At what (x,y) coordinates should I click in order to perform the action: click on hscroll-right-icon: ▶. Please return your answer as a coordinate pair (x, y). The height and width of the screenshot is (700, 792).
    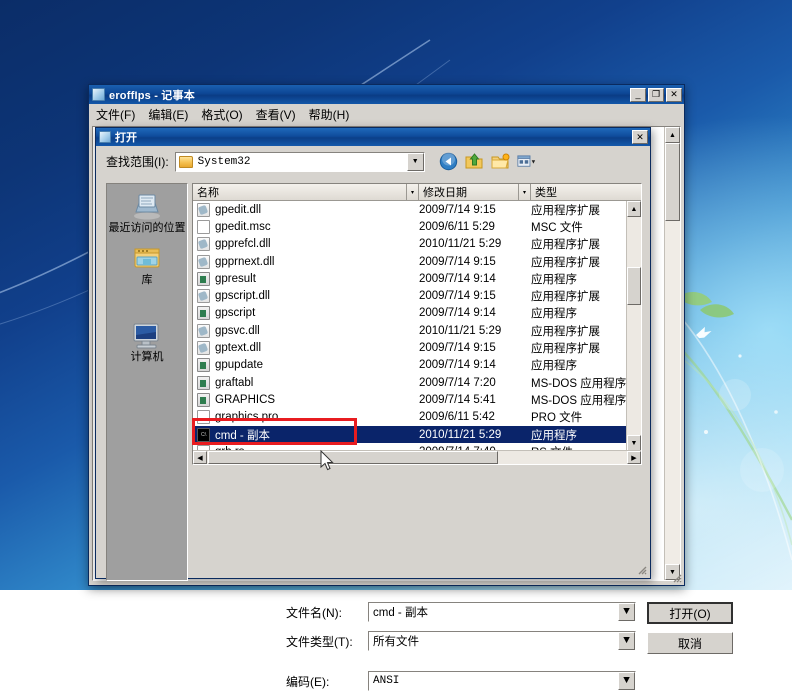
    Looking at the image, I should click on (634, 457).